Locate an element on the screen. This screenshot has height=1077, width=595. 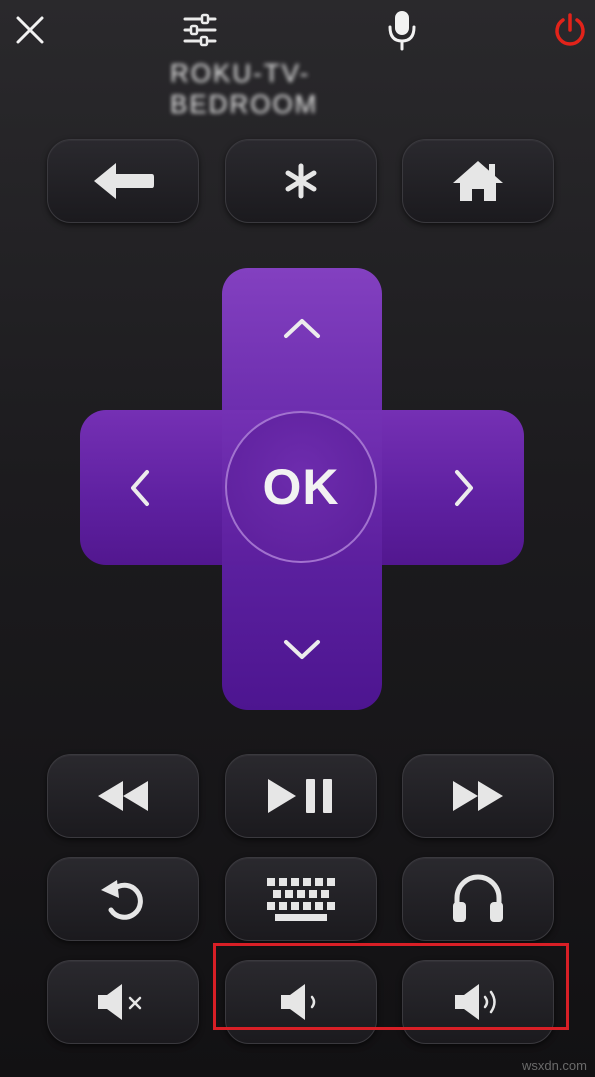
headphones-icon is located at coordinates (478, 898).